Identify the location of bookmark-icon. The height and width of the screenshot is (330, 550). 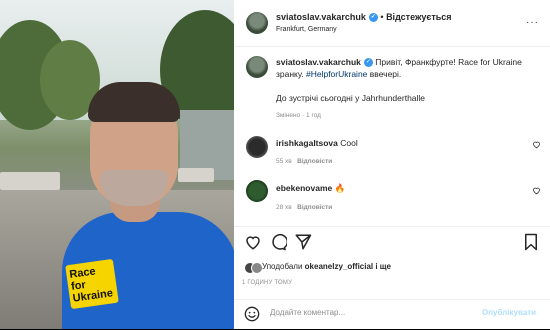
(531, 242).